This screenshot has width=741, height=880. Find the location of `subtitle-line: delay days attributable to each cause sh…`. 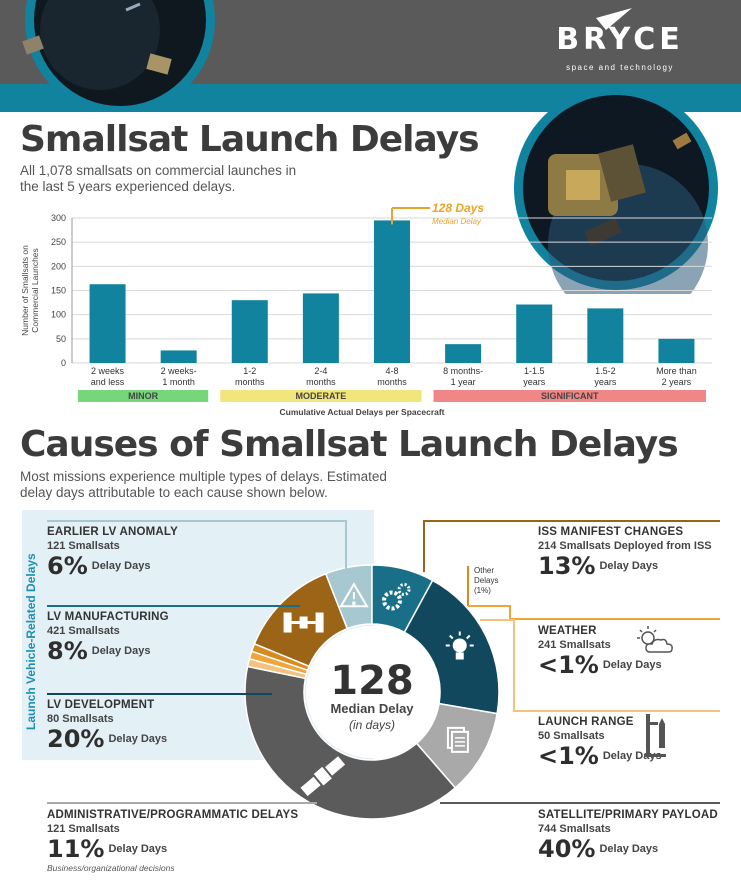

subtitle-line: delay days attributable to each cause sh… is located at coordinates (174, 492).